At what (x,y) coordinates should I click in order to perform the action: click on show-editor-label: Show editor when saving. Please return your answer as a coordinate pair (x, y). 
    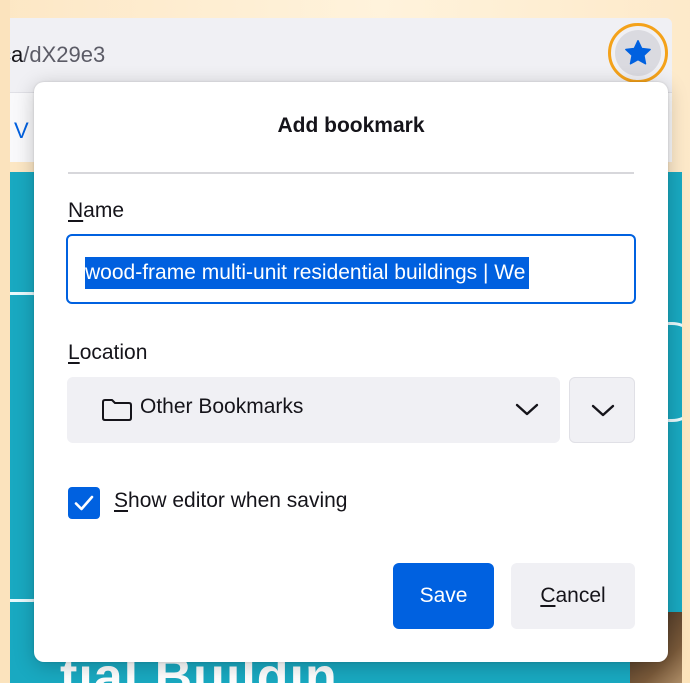
    Looking at the image, I should click on (230, 501).